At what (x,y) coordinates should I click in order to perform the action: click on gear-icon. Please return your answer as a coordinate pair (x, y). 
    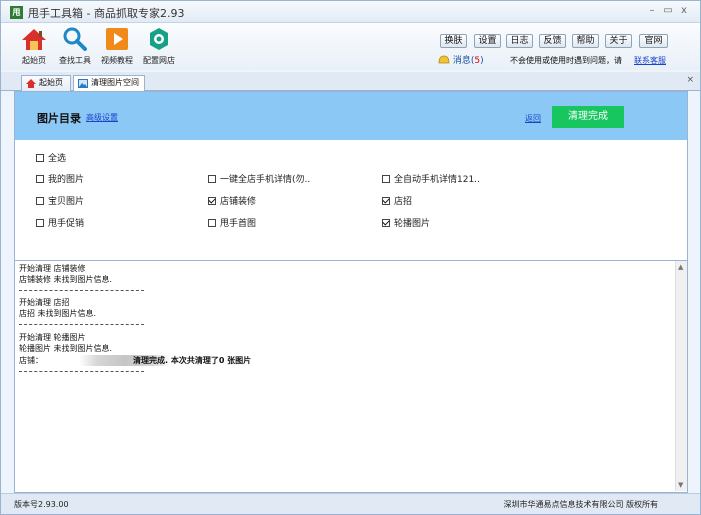
    Looking at the image, I should click on (159, 39).